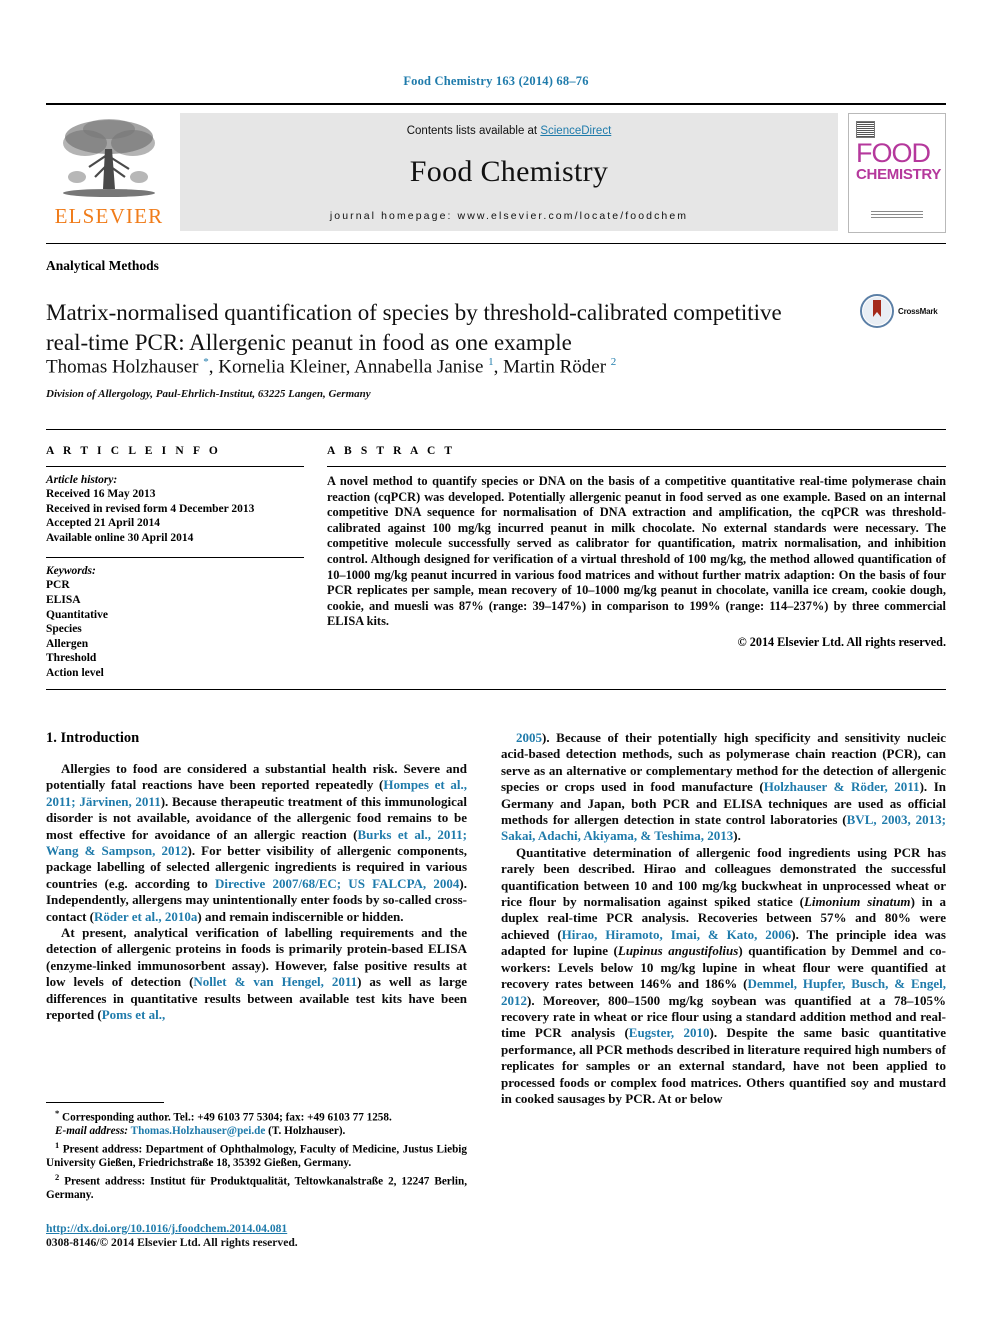  Describe the element at coordinates (109, 216) in the screenshot. I see `elsevier-wordmark: ELSEVIER` at that location.